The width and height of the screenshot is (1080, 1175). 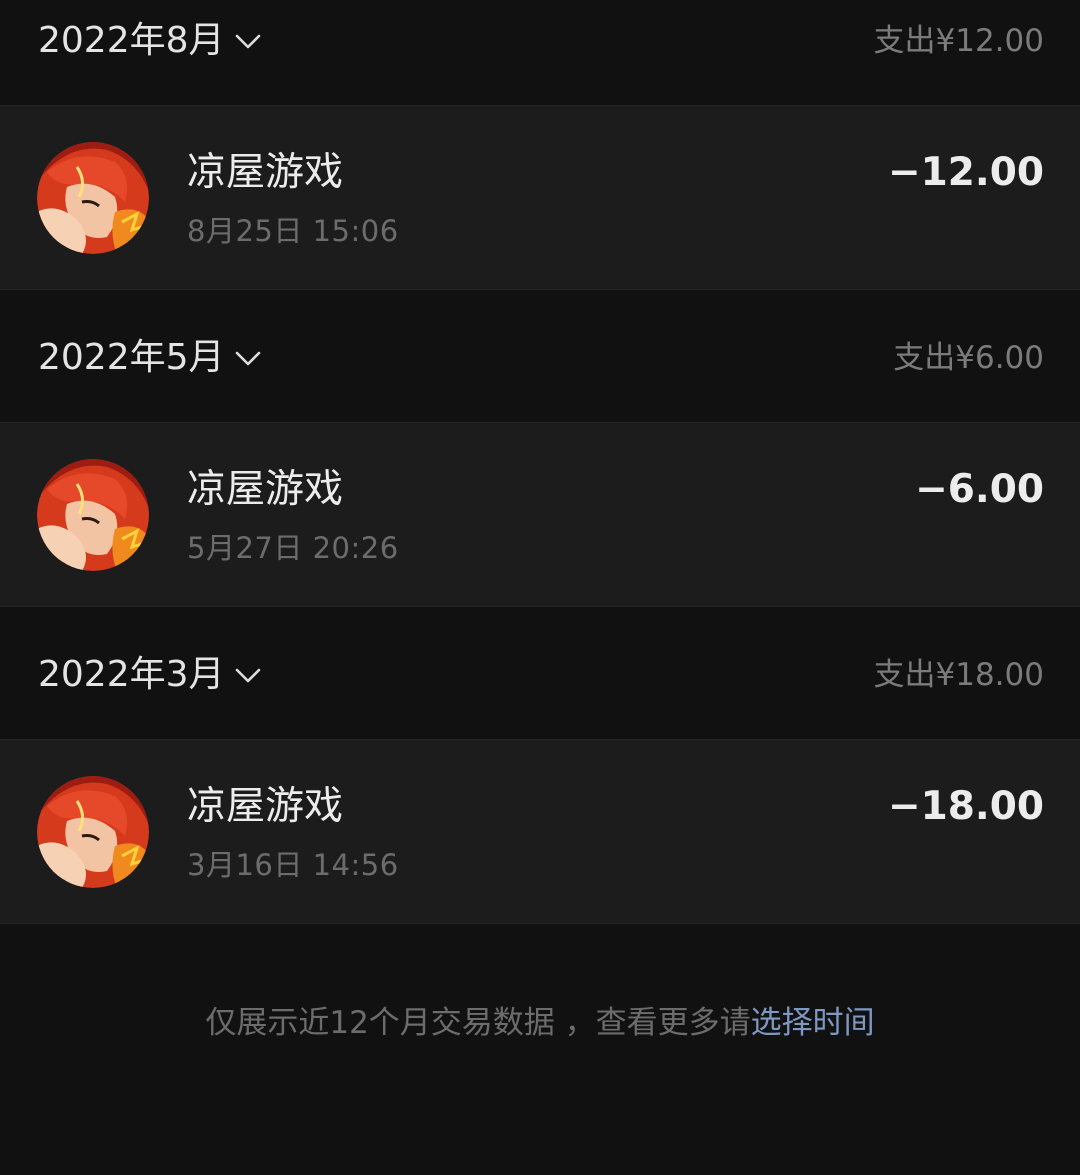 I want to click on transaction-amount: −18.00, so click(x=965, y=806).